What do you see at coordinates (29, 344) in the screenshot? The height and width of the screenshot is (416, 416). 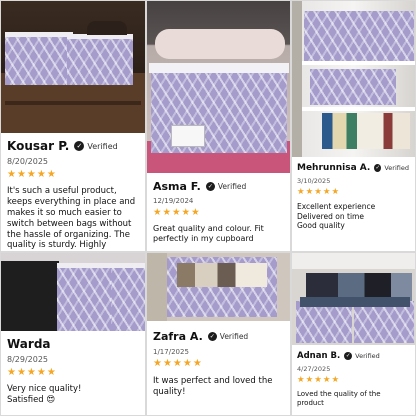 I see `reviewer-name: Warda` at bounding box center [29, 344].